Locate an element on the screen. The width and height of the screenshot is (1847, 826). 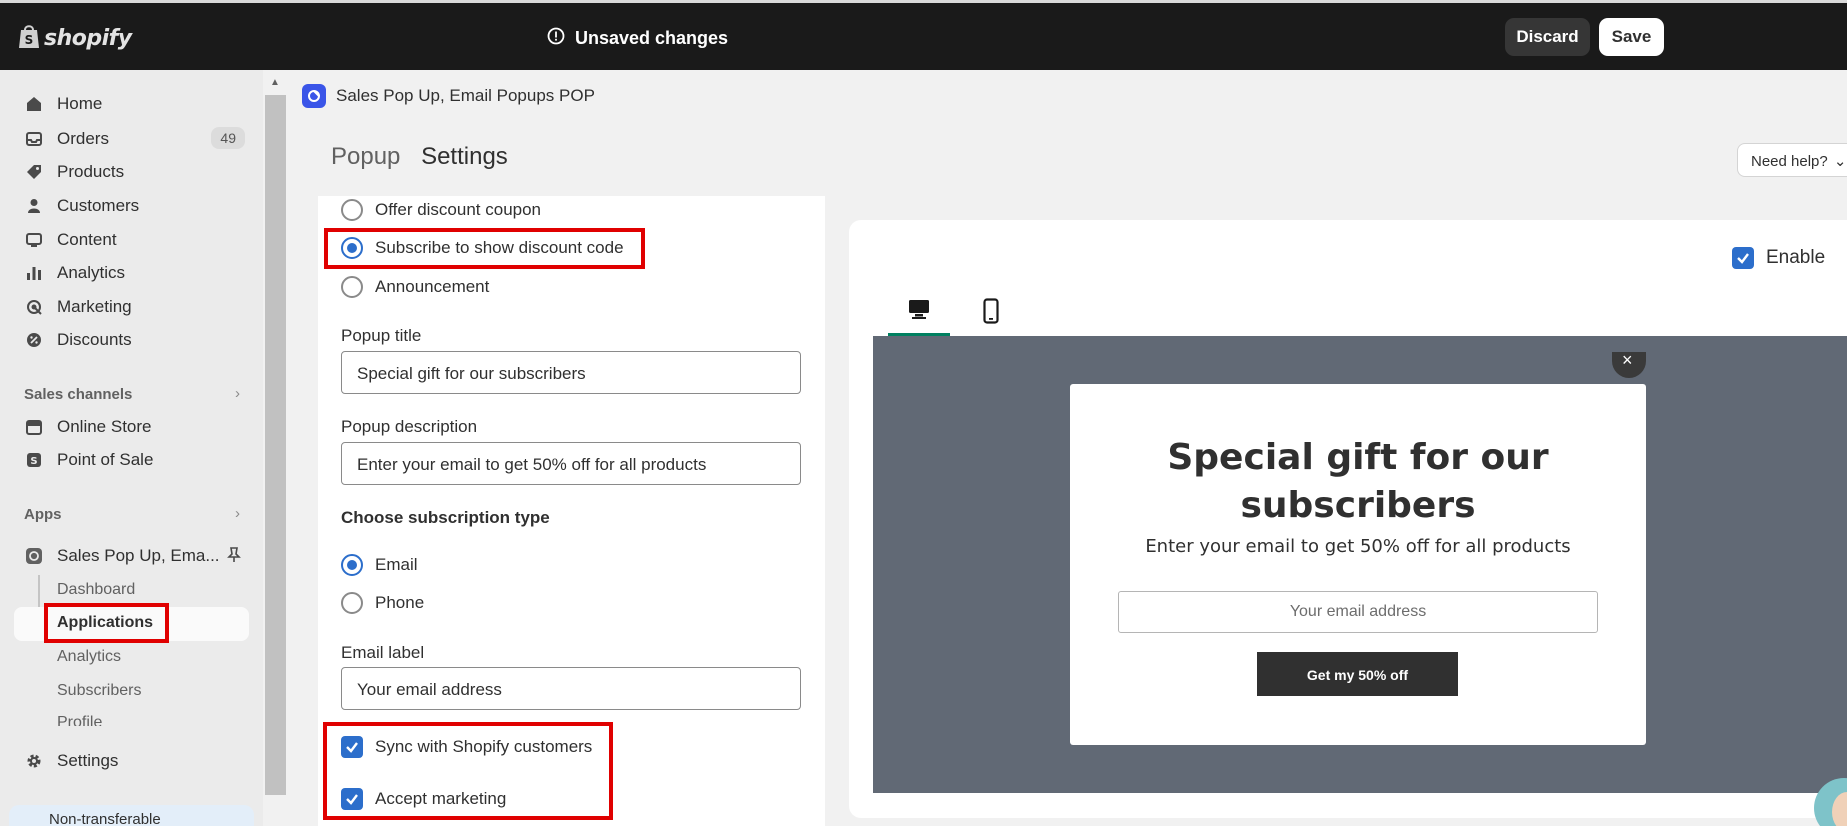
enable-checkbox: Enable is located at coordinates (1778, 258).